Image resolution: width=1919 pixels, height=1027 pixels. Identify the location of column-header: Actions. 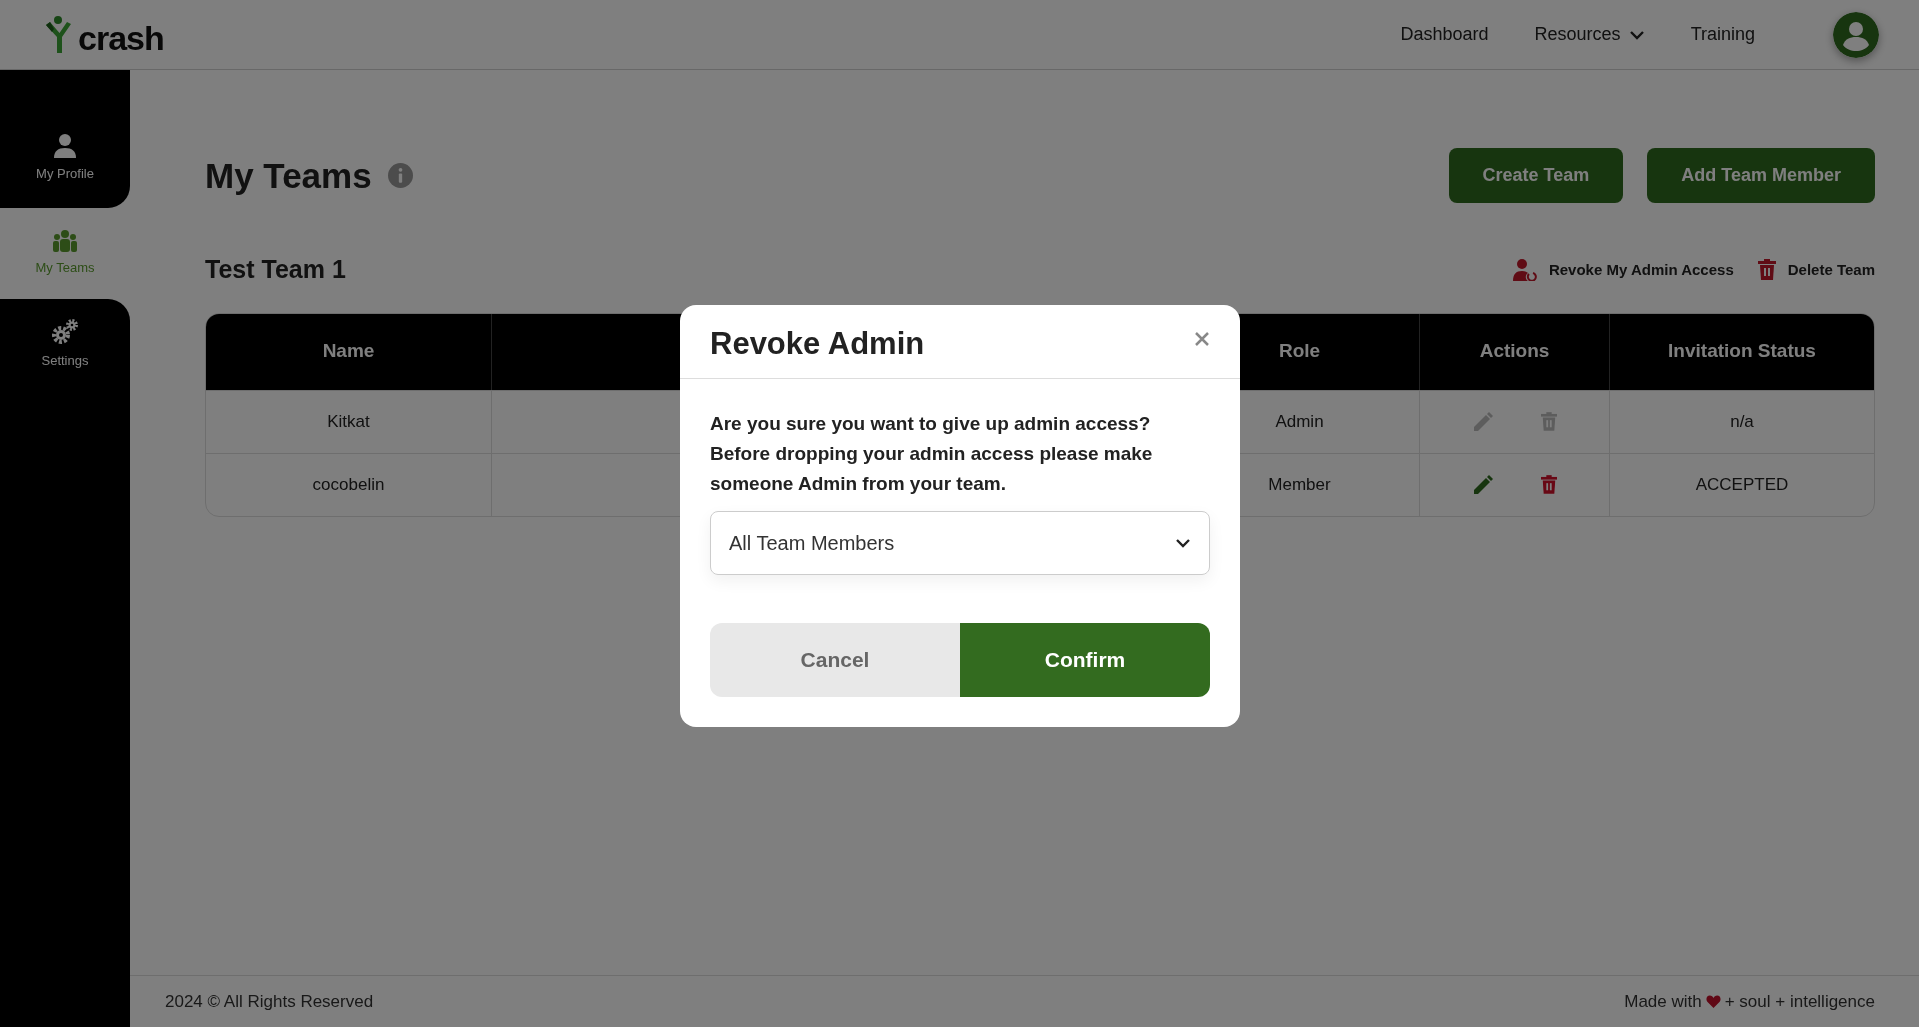
(1515, 351).